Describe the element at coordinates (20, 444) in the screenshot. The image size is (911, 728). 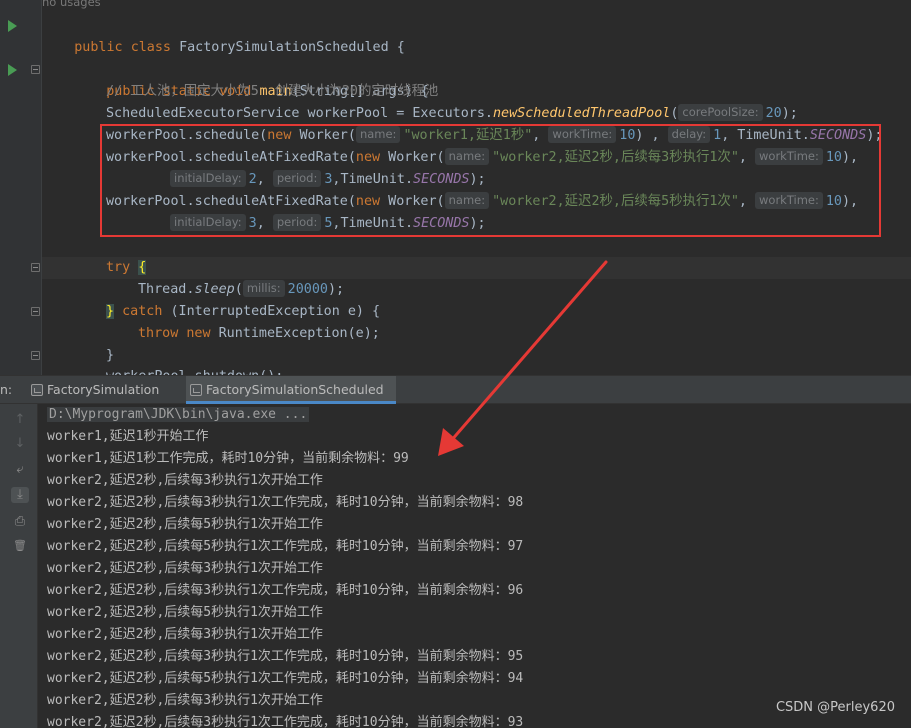
I see `arrow-down-icon: ↓` at that location.